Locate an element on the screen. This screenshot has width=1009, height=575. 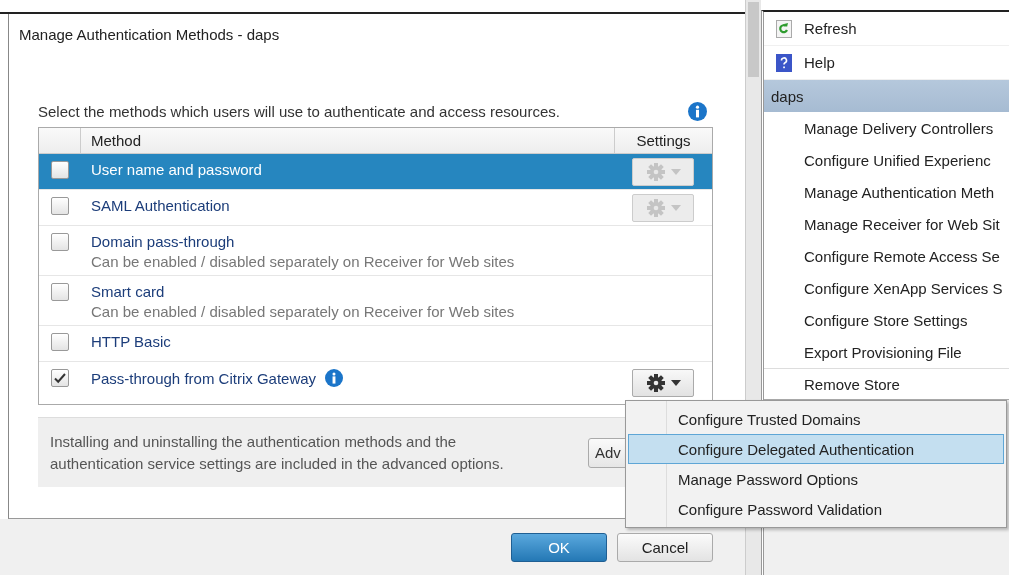
method-name: Domain pass-through is located at coordinates (163, 241).